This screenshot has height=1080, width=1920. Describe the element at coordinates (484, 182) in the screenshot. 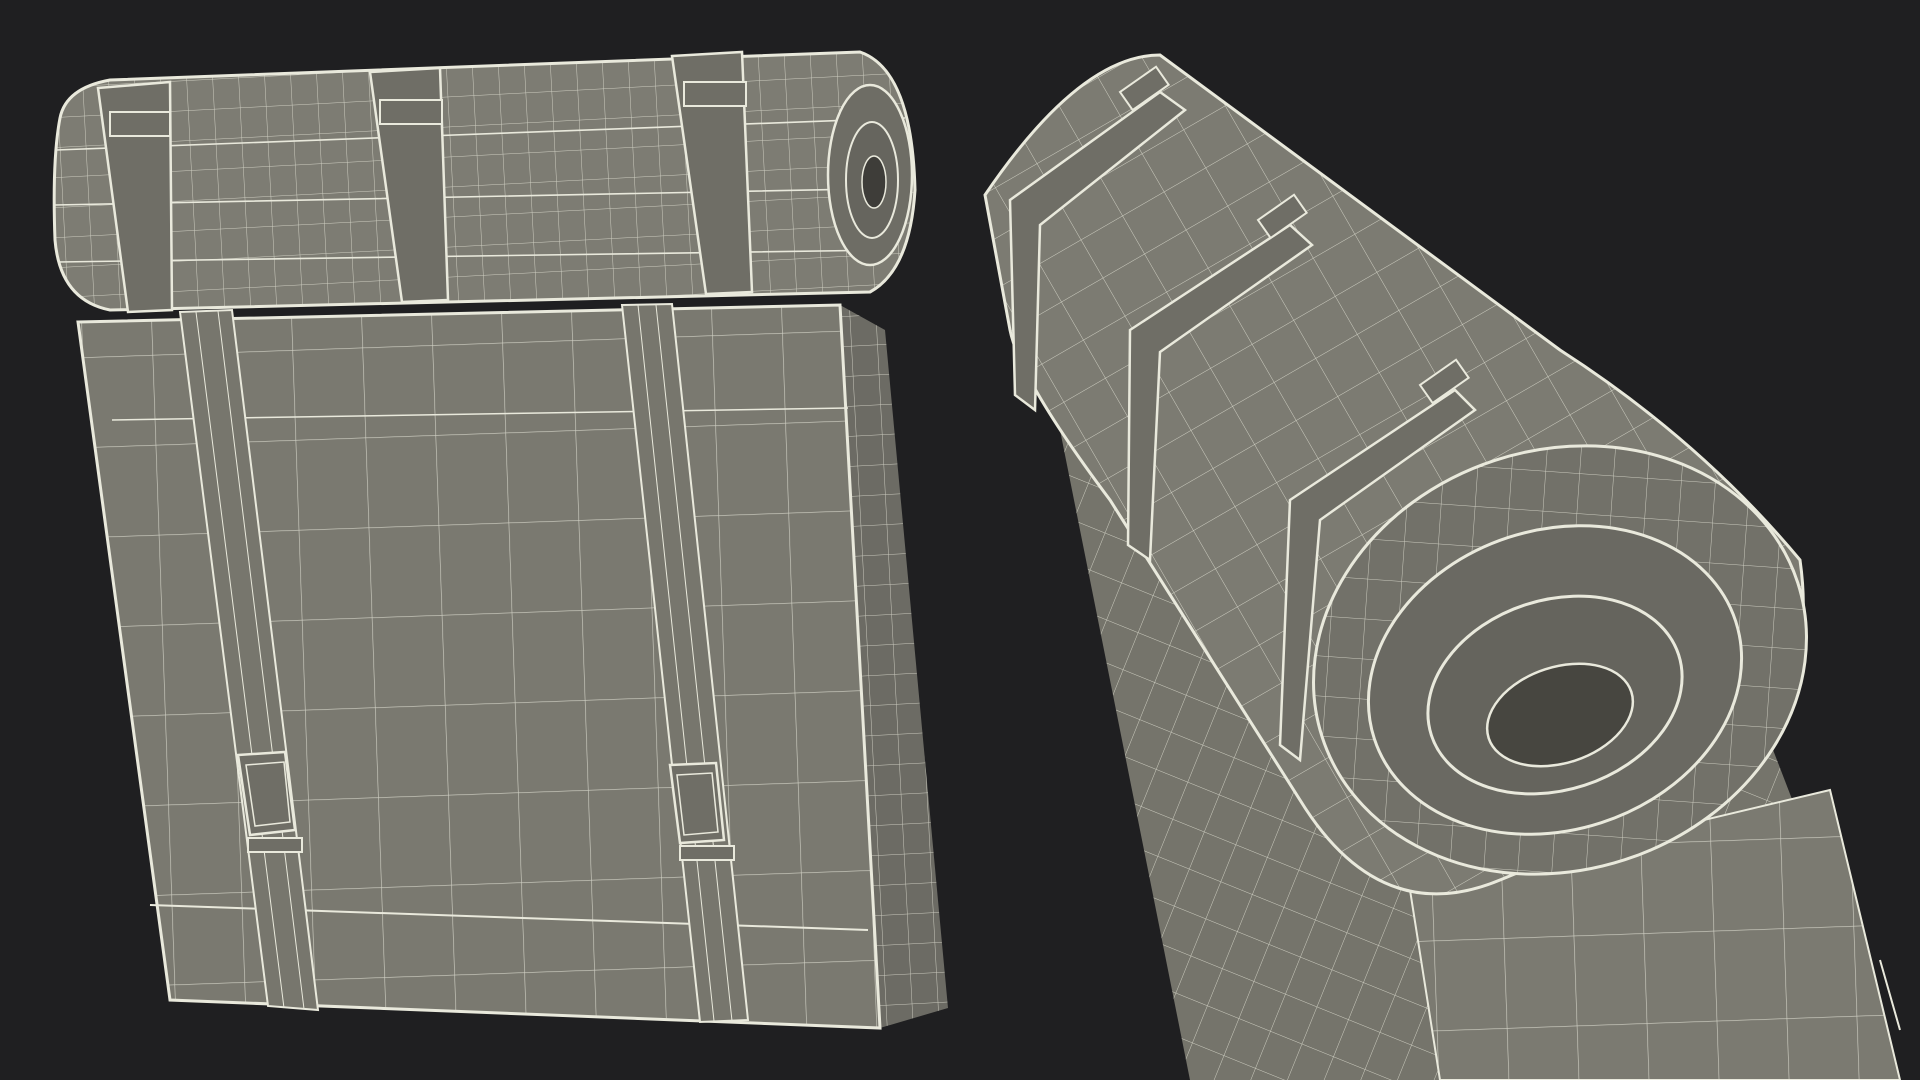

I see `bedroll-top` at that location.